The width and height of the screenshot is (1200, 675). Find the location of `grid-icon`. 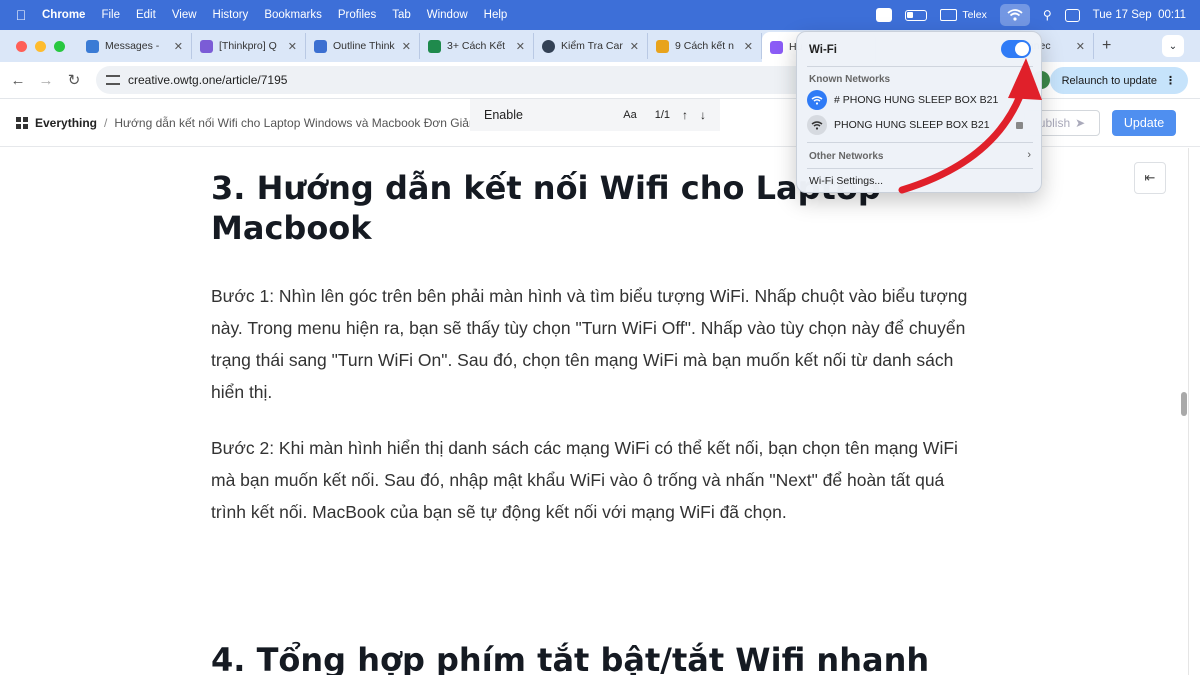

grid-icon is located at coordinates (22, 122).